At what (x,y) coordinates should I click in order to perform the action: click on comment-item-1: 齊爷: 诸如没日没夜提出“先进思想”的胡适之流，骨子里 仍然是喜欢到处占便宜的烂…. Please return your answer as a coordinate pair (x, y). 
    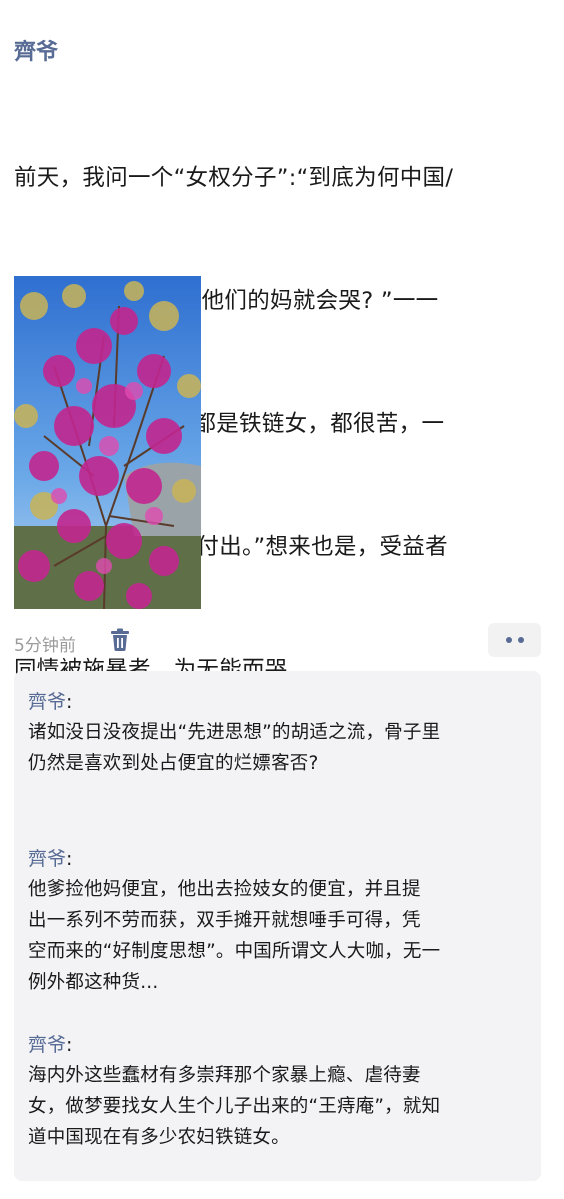
    Looking at the image, I should click on (281, 733).